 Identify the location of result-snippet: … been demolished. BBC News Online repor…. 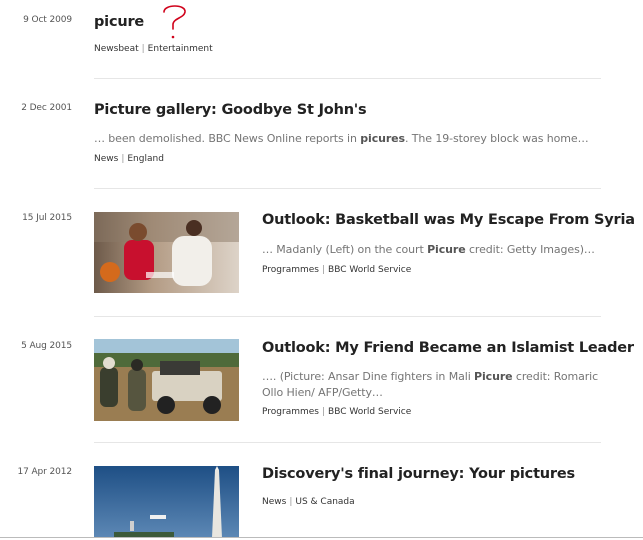
(349, 139).